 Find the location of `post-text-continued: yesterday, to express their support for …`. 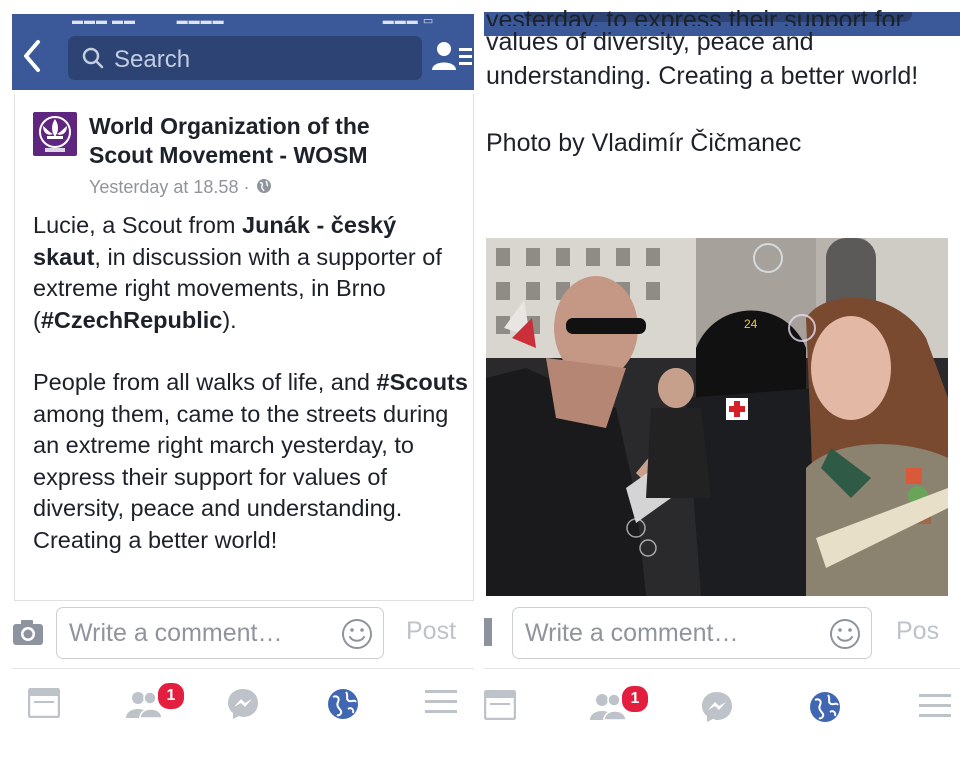

post-text-continued: yesterday, to express their support for … is located at coordinates (721, 83).